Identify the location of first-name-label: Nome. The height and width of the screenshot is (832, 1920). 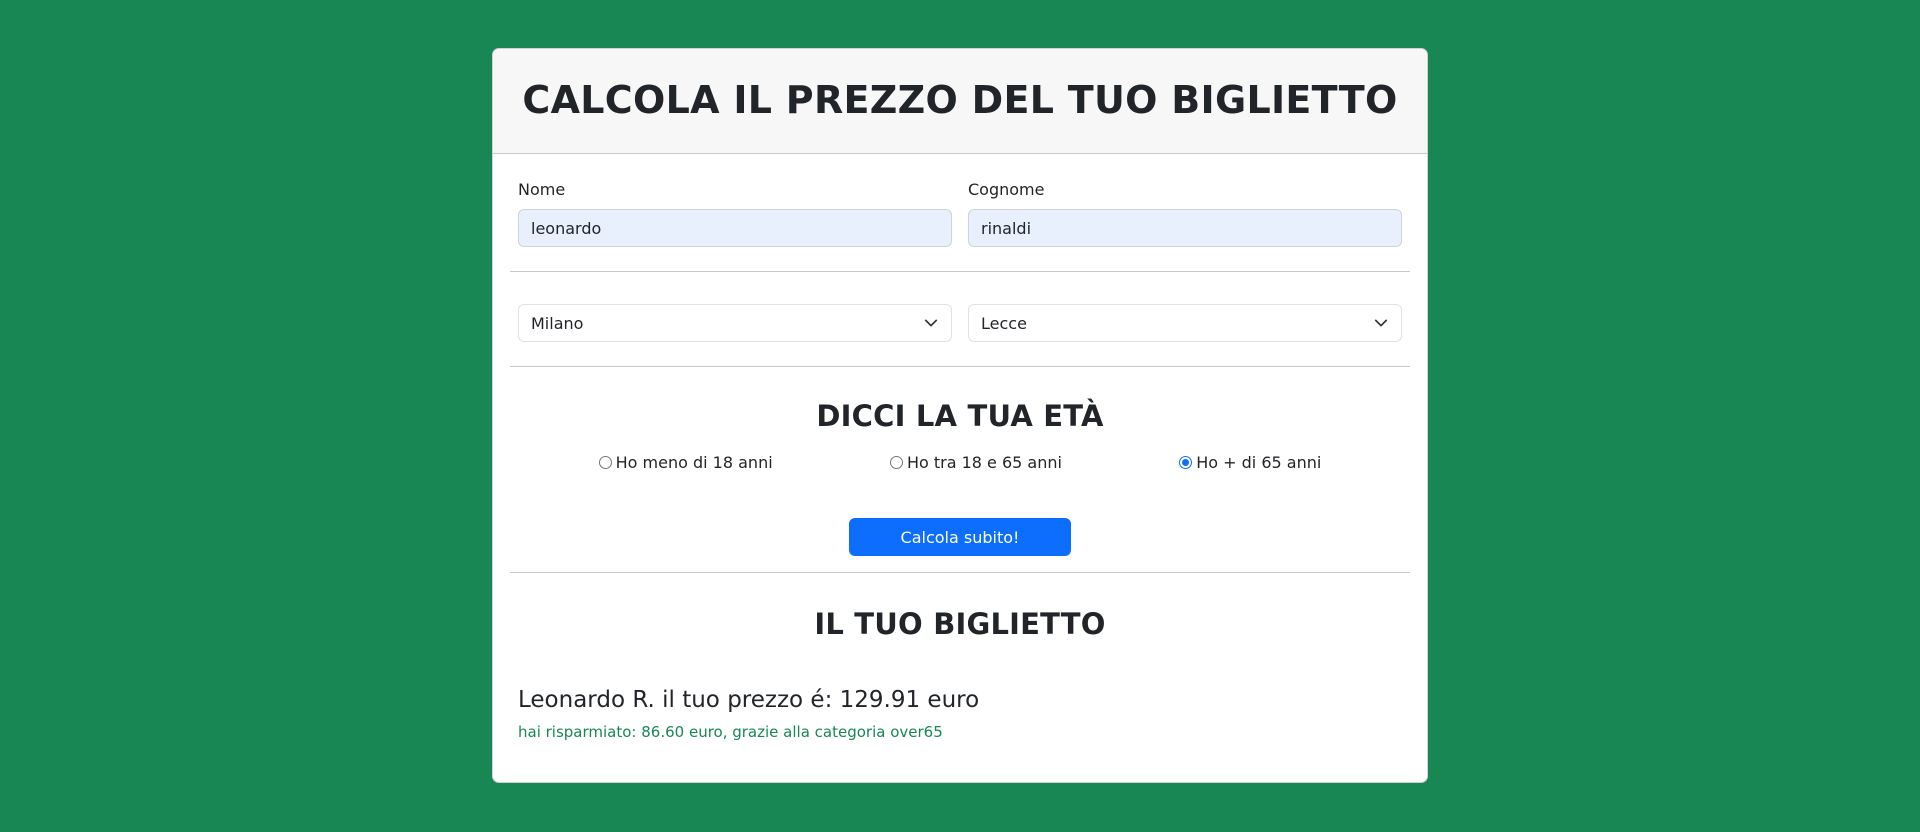
(542, 189).